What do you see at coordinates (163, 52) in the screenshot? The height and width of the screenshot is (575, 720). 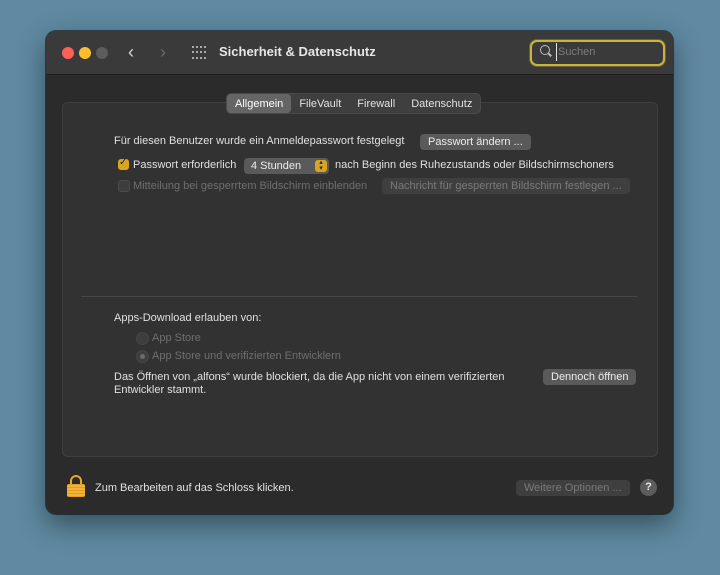 I see `forward-arrow-icon: ›` at bounding box center [163, 52].